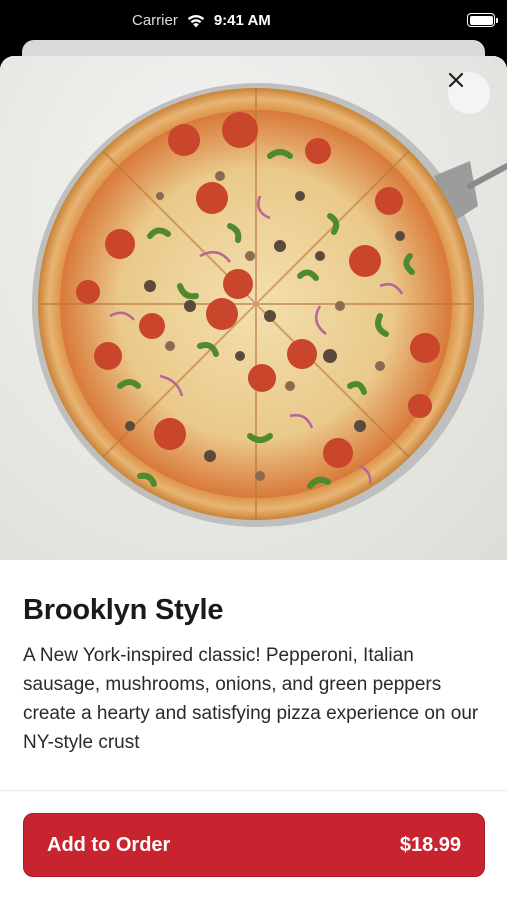 The height and width of the screenshot is (900, 507). Describe the element at coordinates (109, 844) in the screenshot. I see `add-to-order-label: Add to Order` at that location.